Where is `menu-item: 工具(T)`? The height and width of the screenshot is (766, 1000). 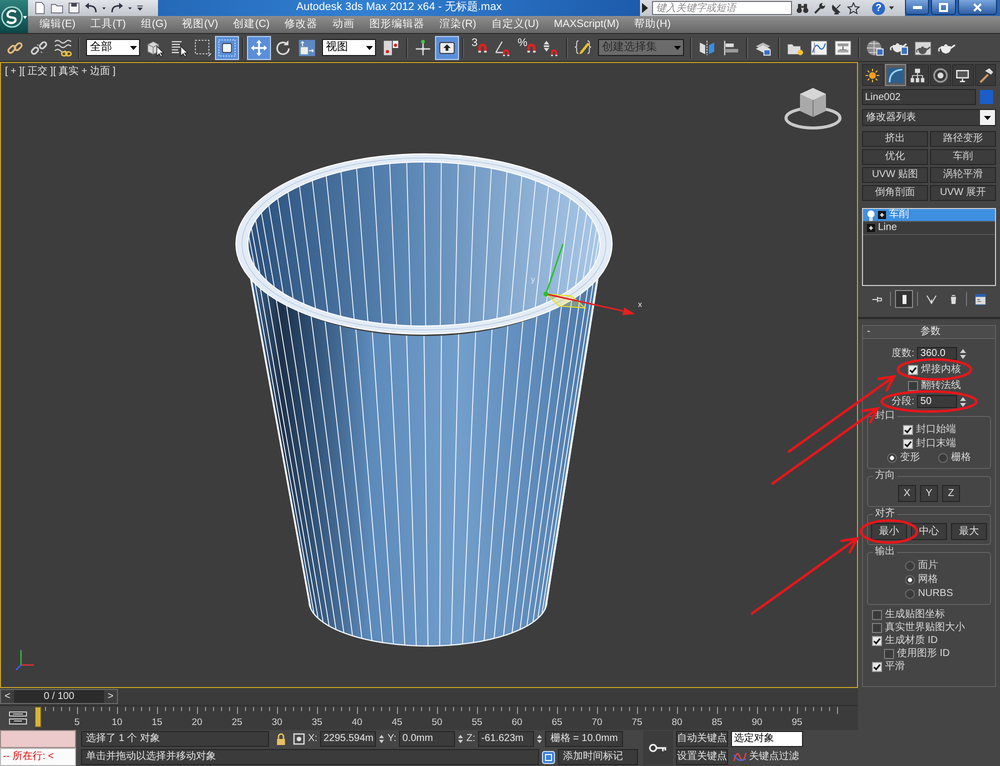 menu-item: 工具(T) is located at coordinates (108, 24).